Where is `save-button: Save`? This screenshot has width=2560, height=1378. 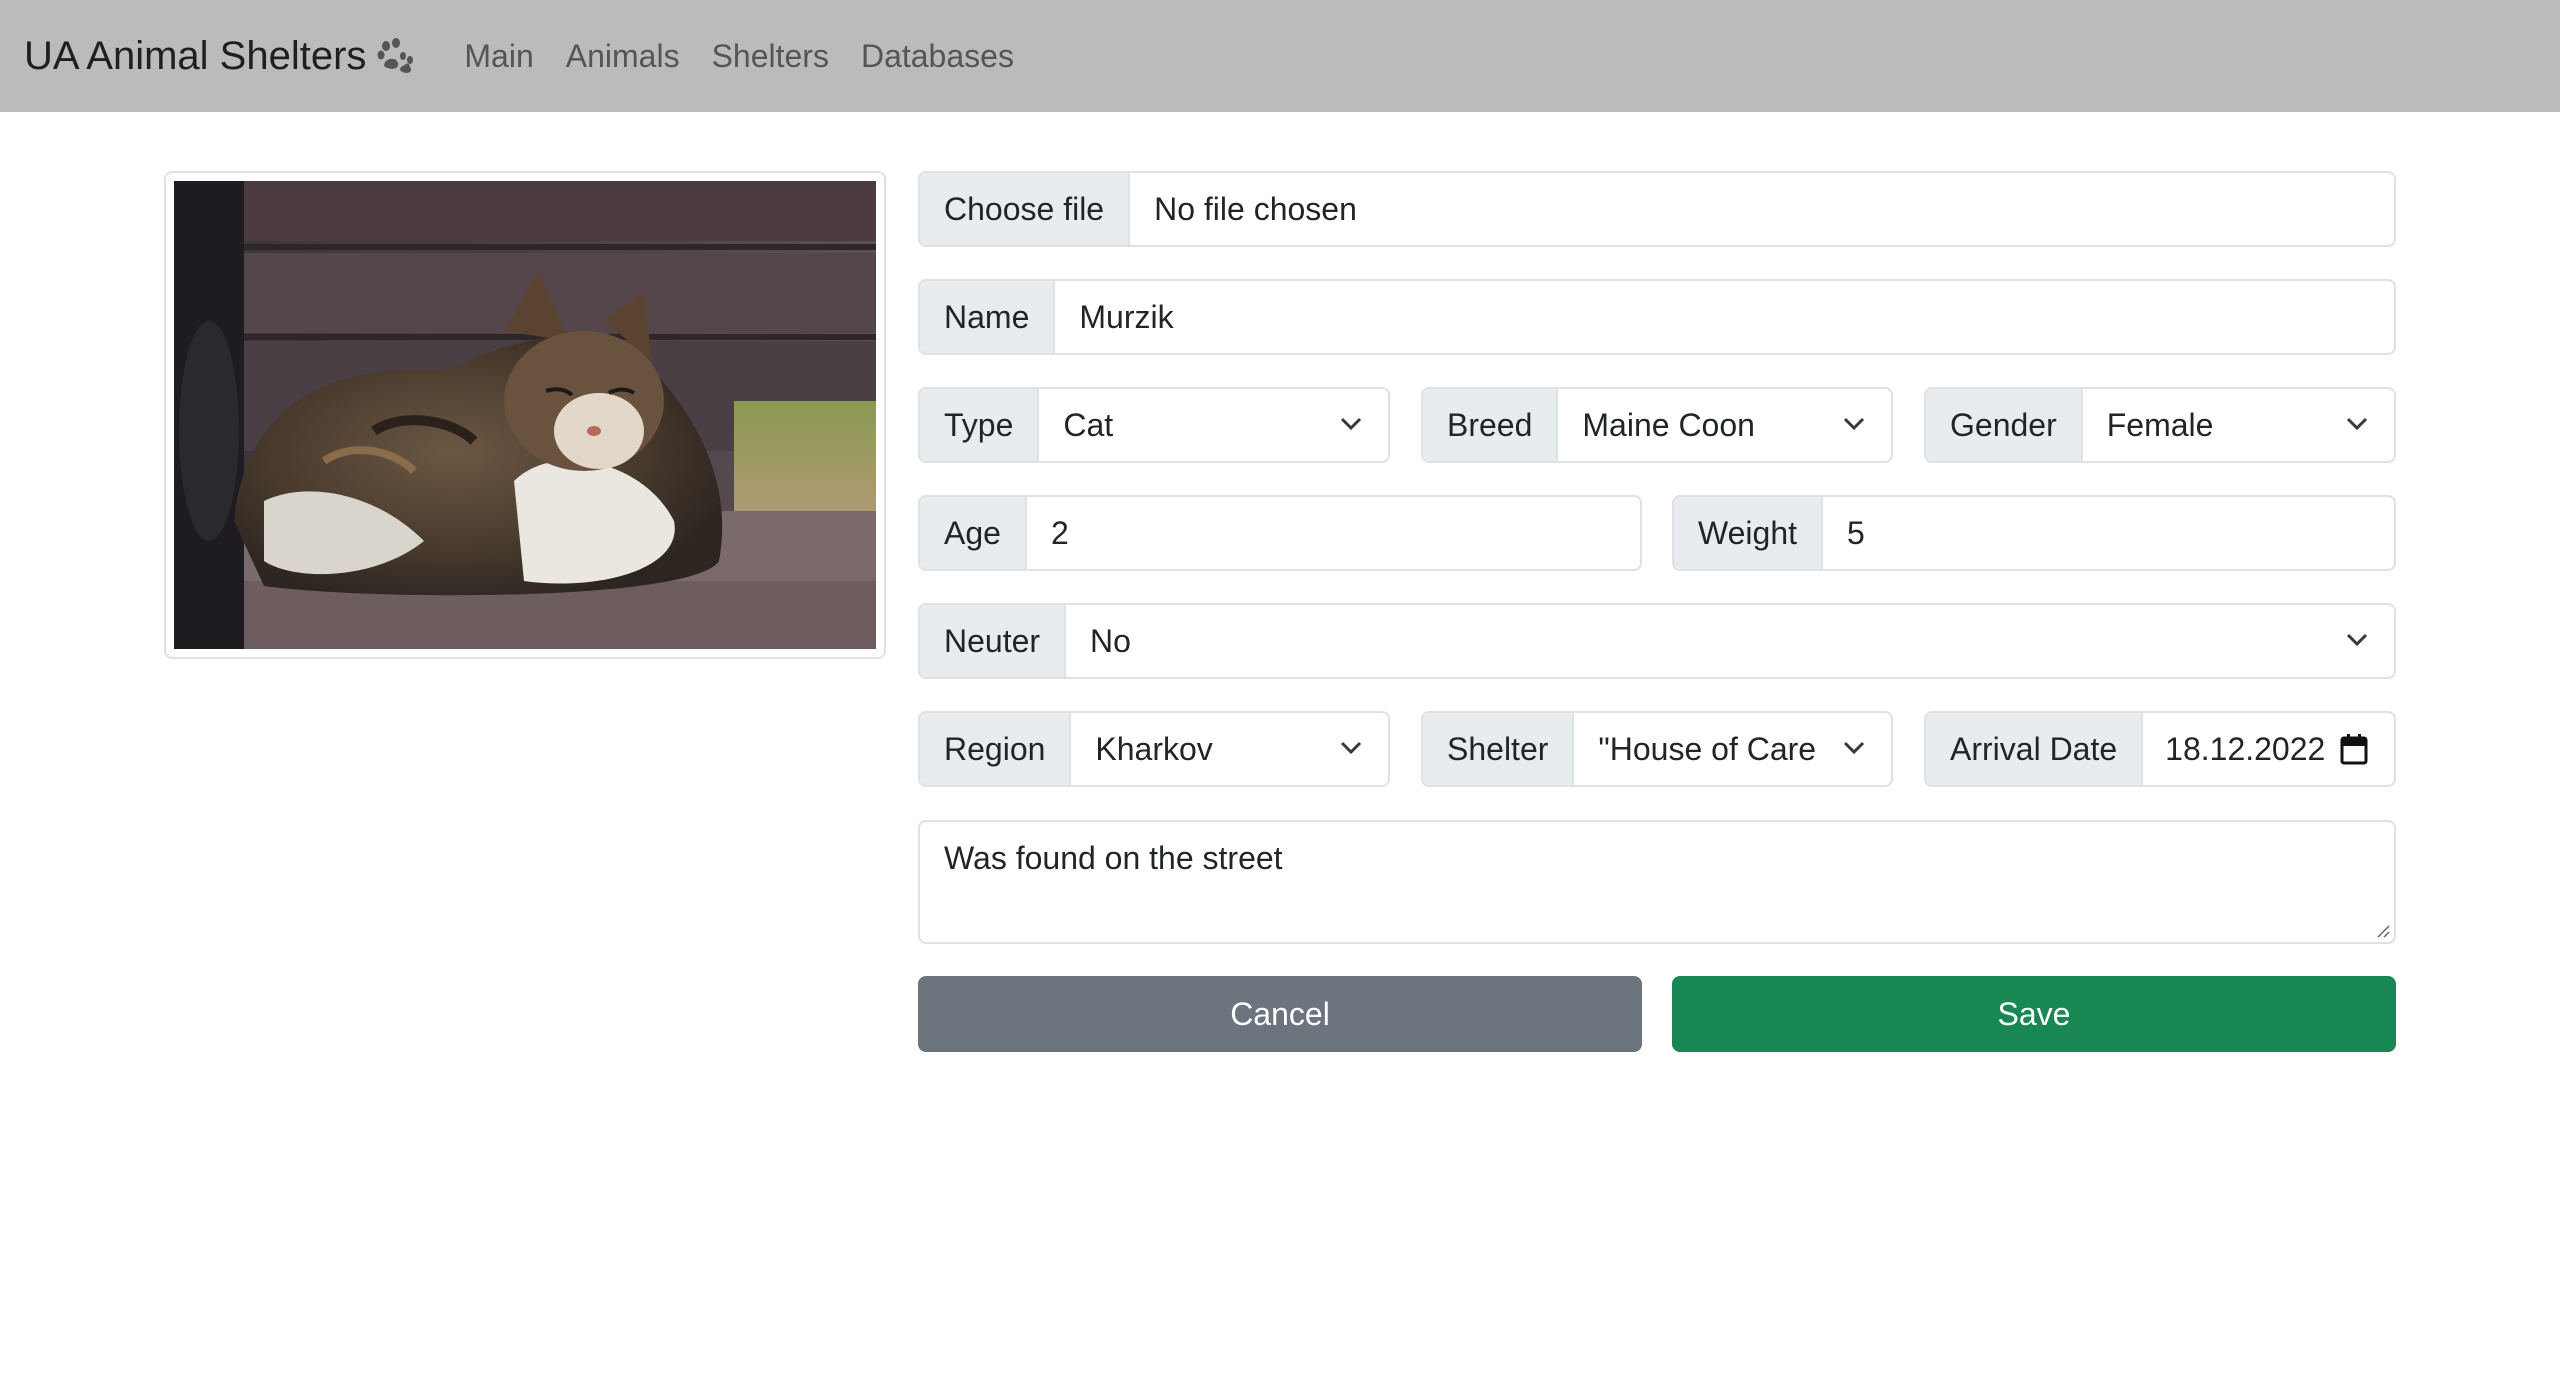 save-button: Save is located at coordinates (2034, 1014).